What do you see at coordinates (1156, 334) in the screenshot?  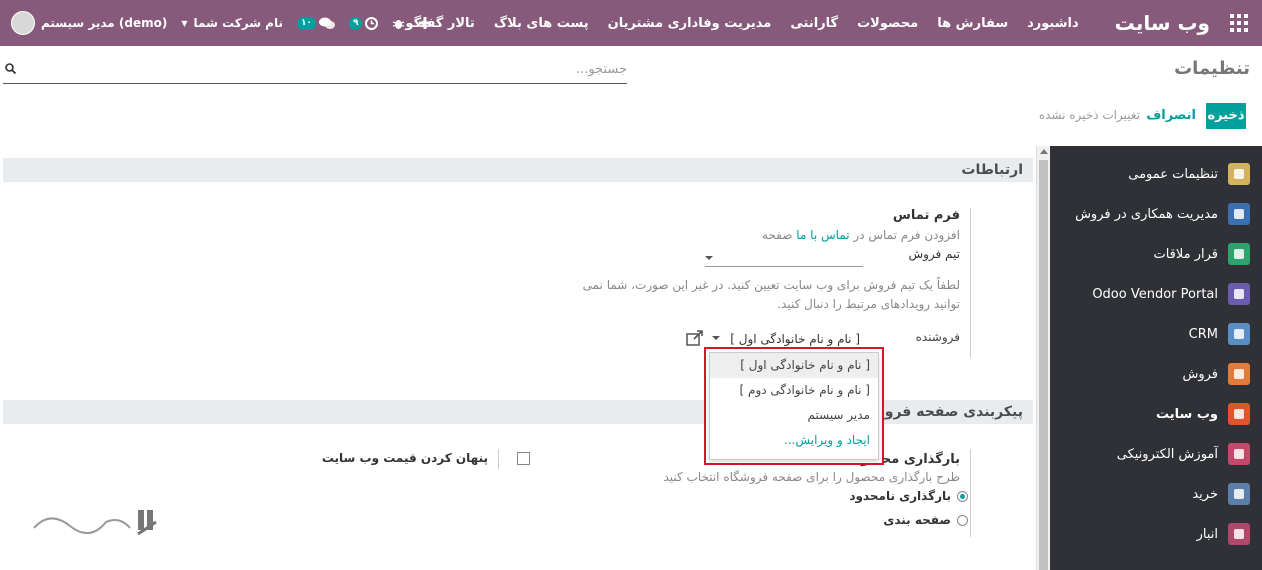 I see `sidebar-item-crm: CRM` at bounding box center [1156, 334].